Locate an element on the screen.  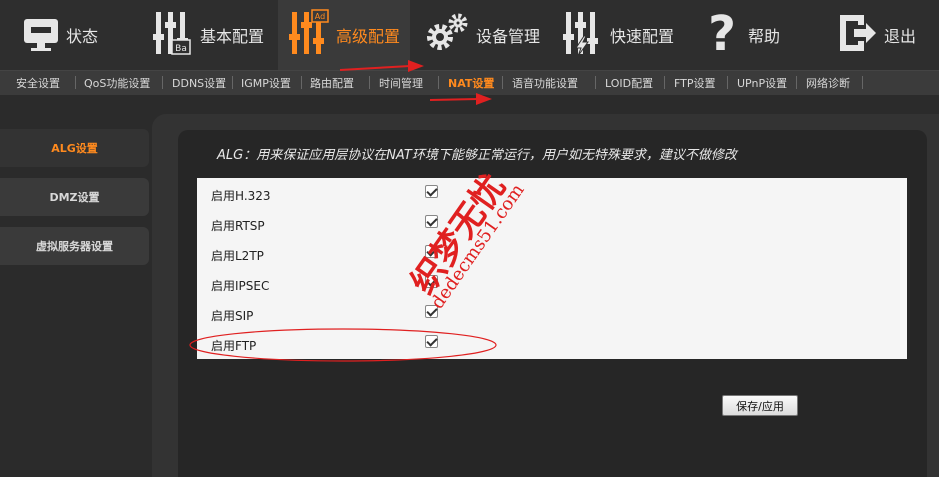
annotation-arrow-icon is located at coordinates (415, 82).